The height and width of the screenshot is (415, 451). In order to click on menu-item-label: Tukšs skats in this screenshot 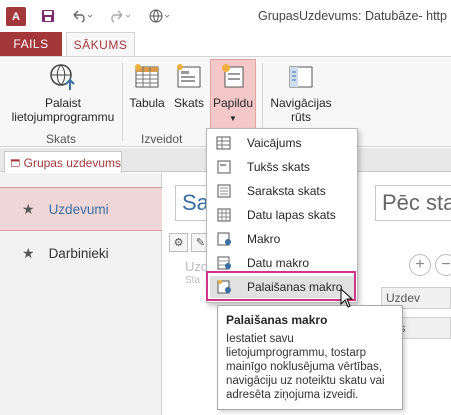, I will do `click(278, 167)`.